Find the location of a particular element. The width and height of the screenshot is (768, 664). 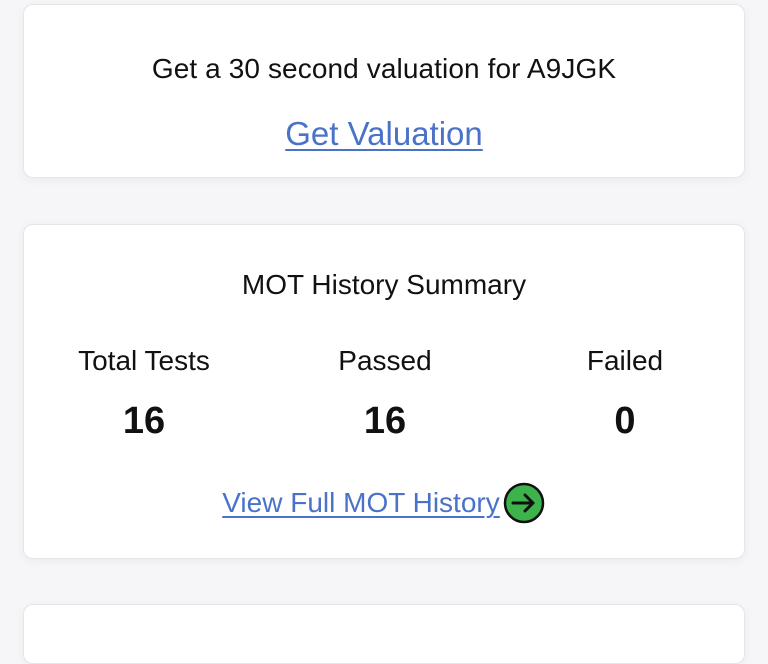

valuation-heading: Get a 30 second valuation for A9JGK is located at coordinates (384, 68).